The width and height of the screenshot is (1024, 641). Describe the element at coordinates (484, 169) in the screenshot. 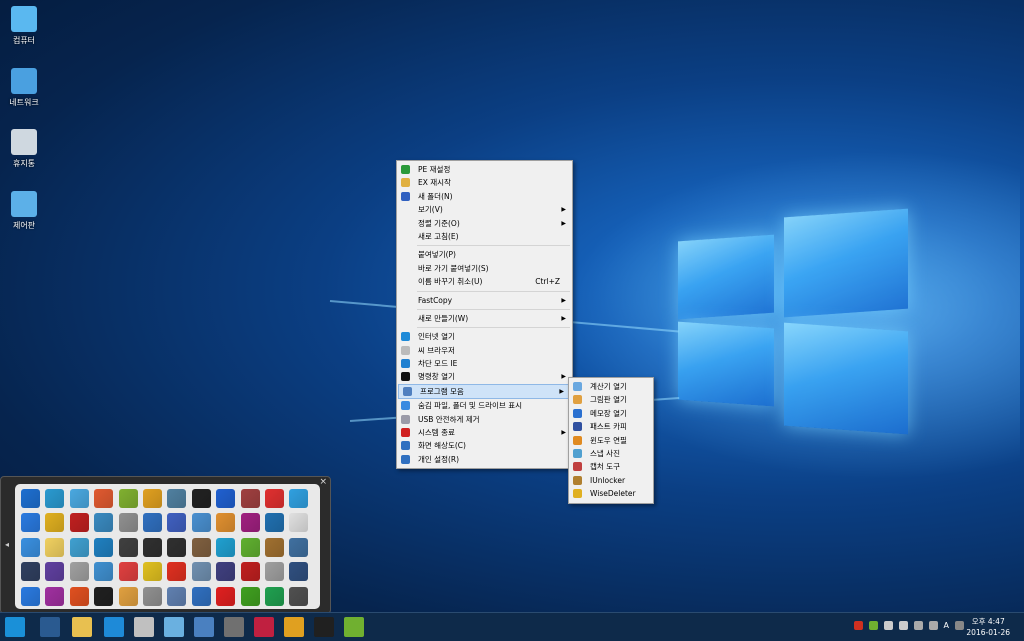

I see `menu-item: PE 재설정` at that location.